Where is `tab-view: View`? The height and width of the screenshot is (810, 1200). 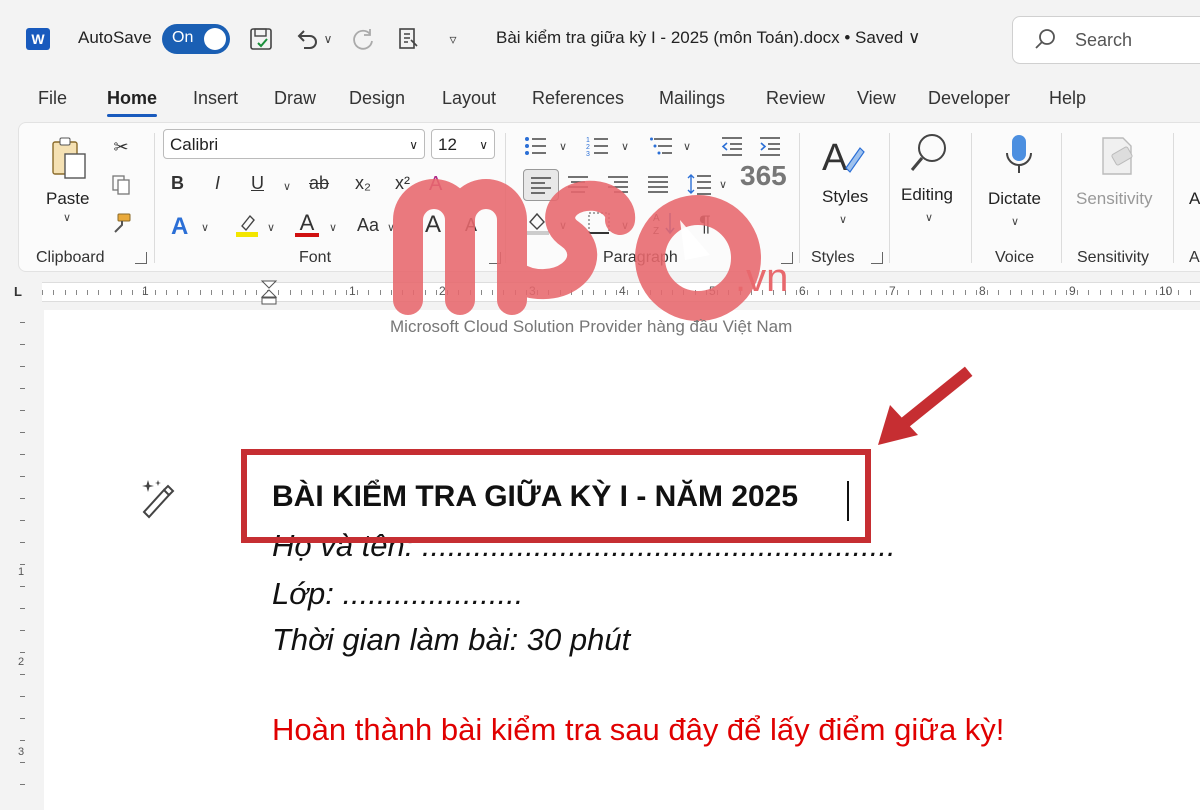 tab-view: View is located at coordinates (876, 98).